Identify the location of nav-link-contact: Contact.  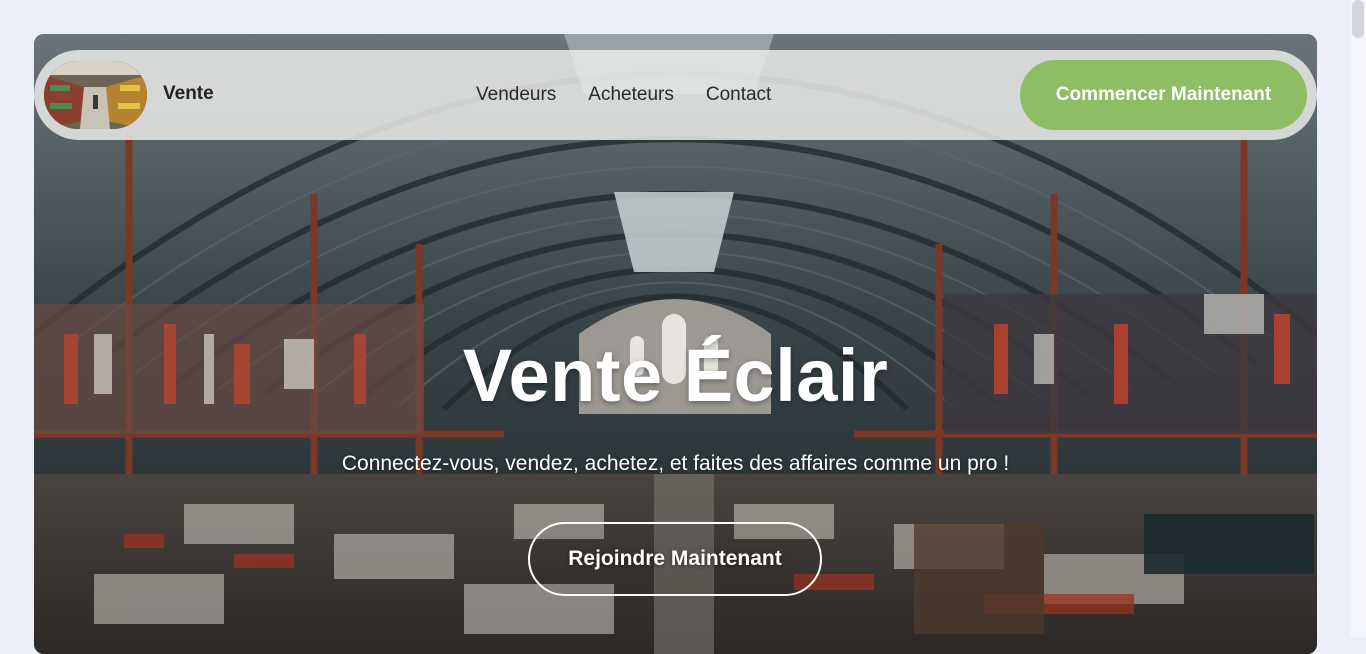
(738, 95).